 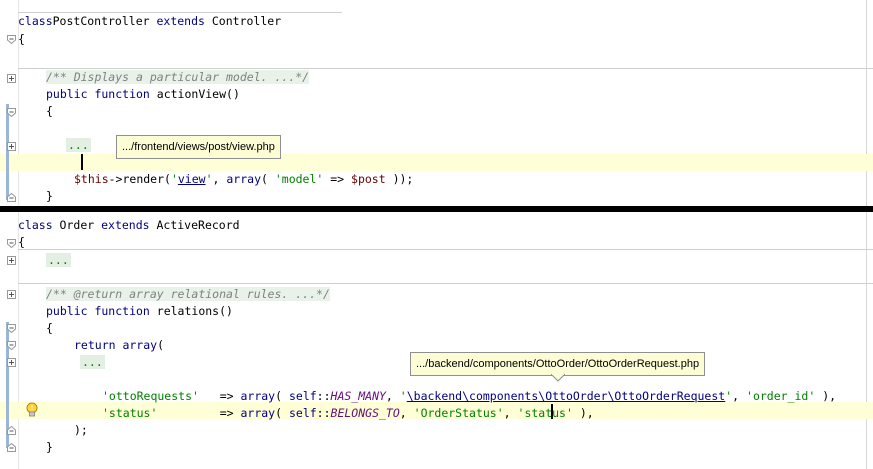 I want to click on scope-indicator, so click(x=7, y=152).